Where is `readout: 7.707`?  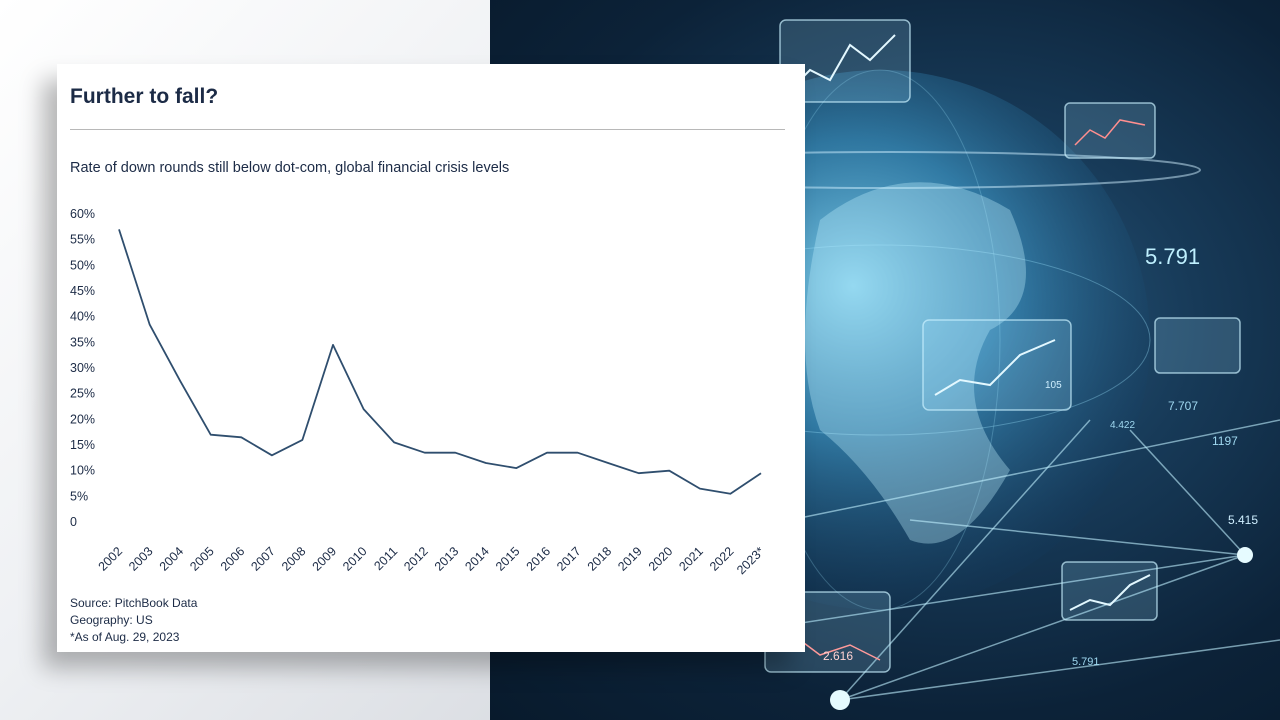 readout: 7.707 is located at coordinates (1183, 406).